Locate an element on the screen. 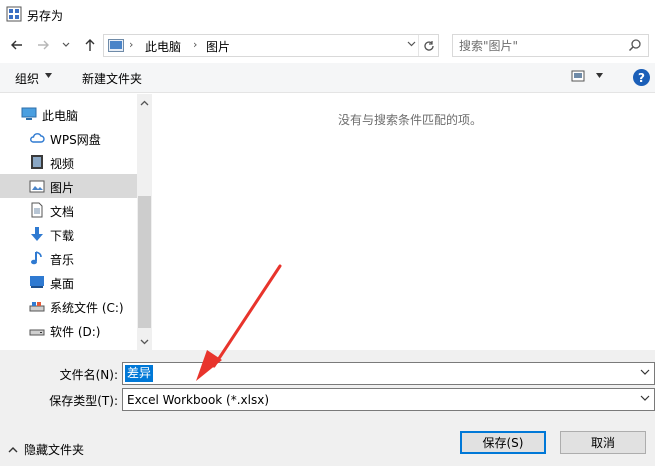  forward-button is located at coordinates (43, 45).